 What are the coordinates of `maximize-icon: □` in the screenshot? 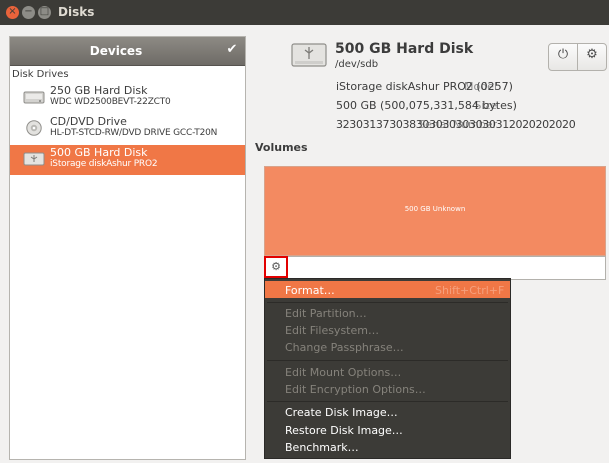 It's located at (44, 11).